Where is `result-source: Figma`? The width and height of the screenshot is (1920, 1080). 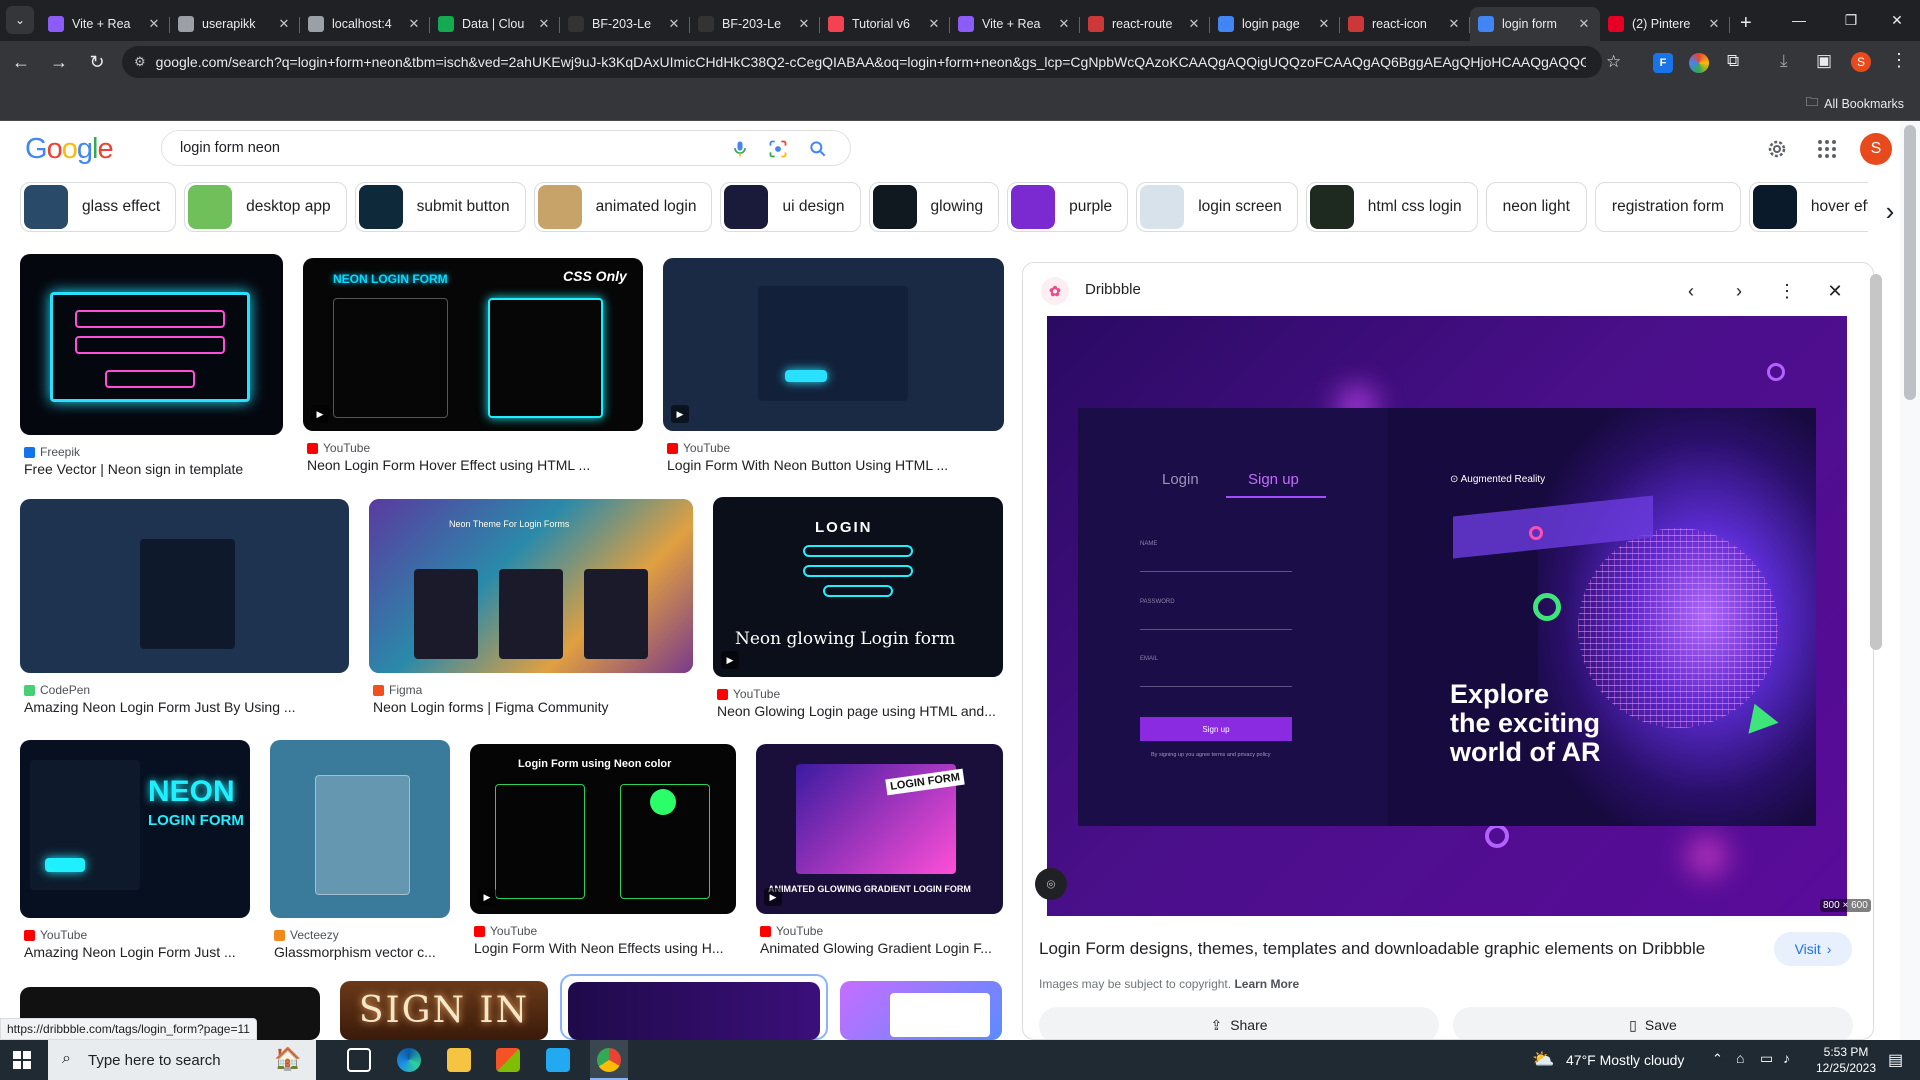 result-source: Figma is located at coordinates (397, 690).